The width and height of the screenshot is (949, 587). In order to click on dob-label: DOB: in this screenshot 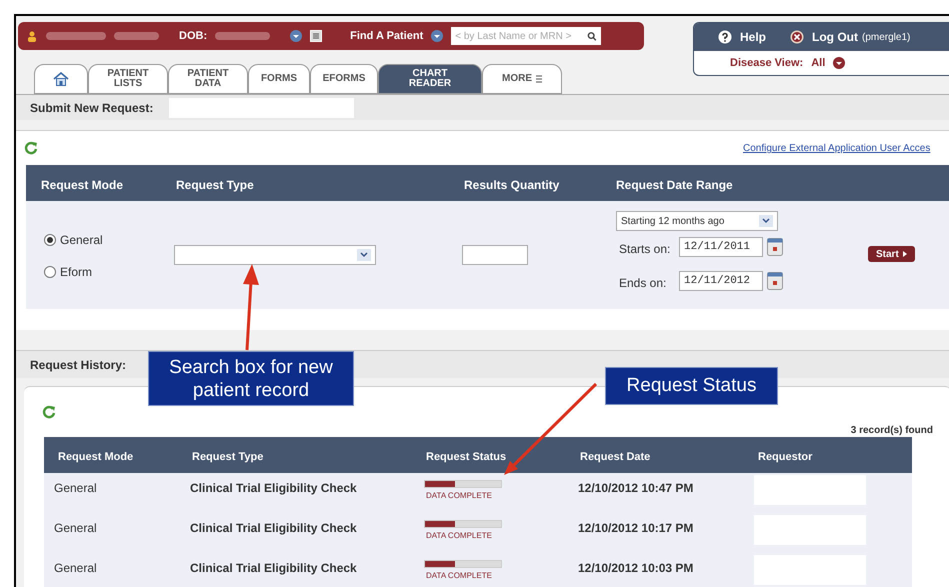, I will do `click(193, 36)`.